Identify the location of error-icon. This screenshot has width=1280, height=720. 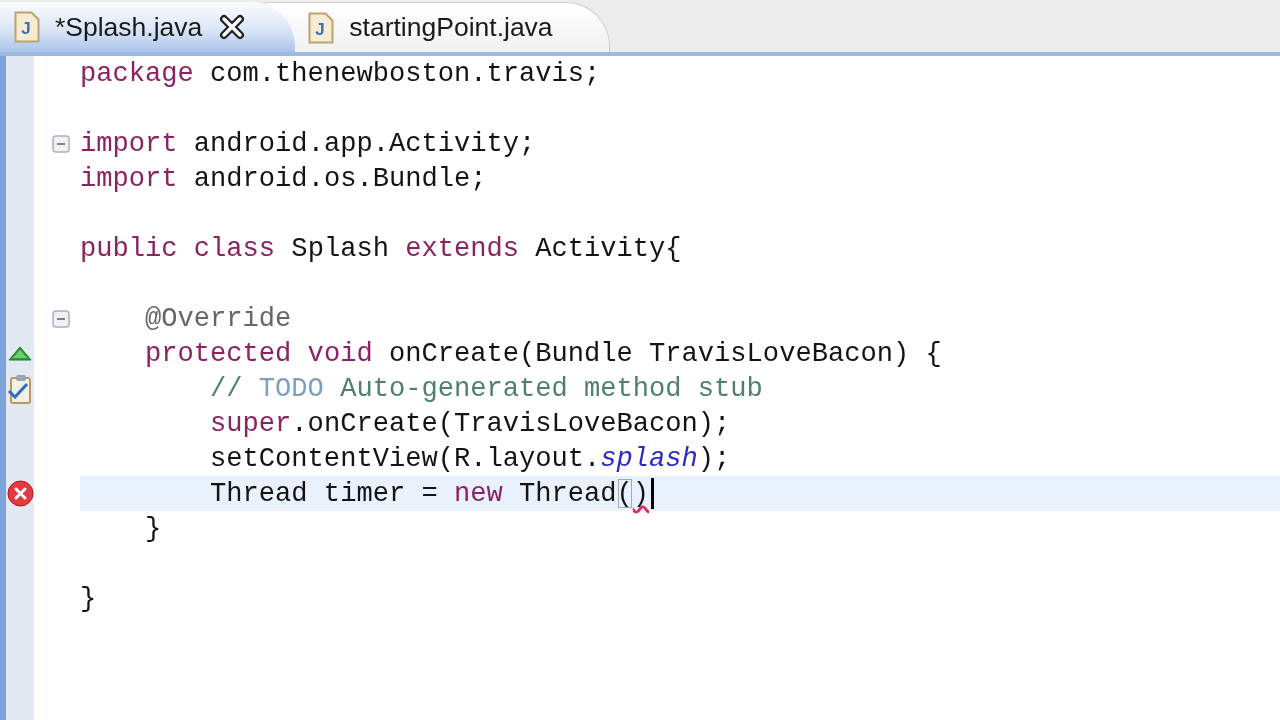
(20, 493).